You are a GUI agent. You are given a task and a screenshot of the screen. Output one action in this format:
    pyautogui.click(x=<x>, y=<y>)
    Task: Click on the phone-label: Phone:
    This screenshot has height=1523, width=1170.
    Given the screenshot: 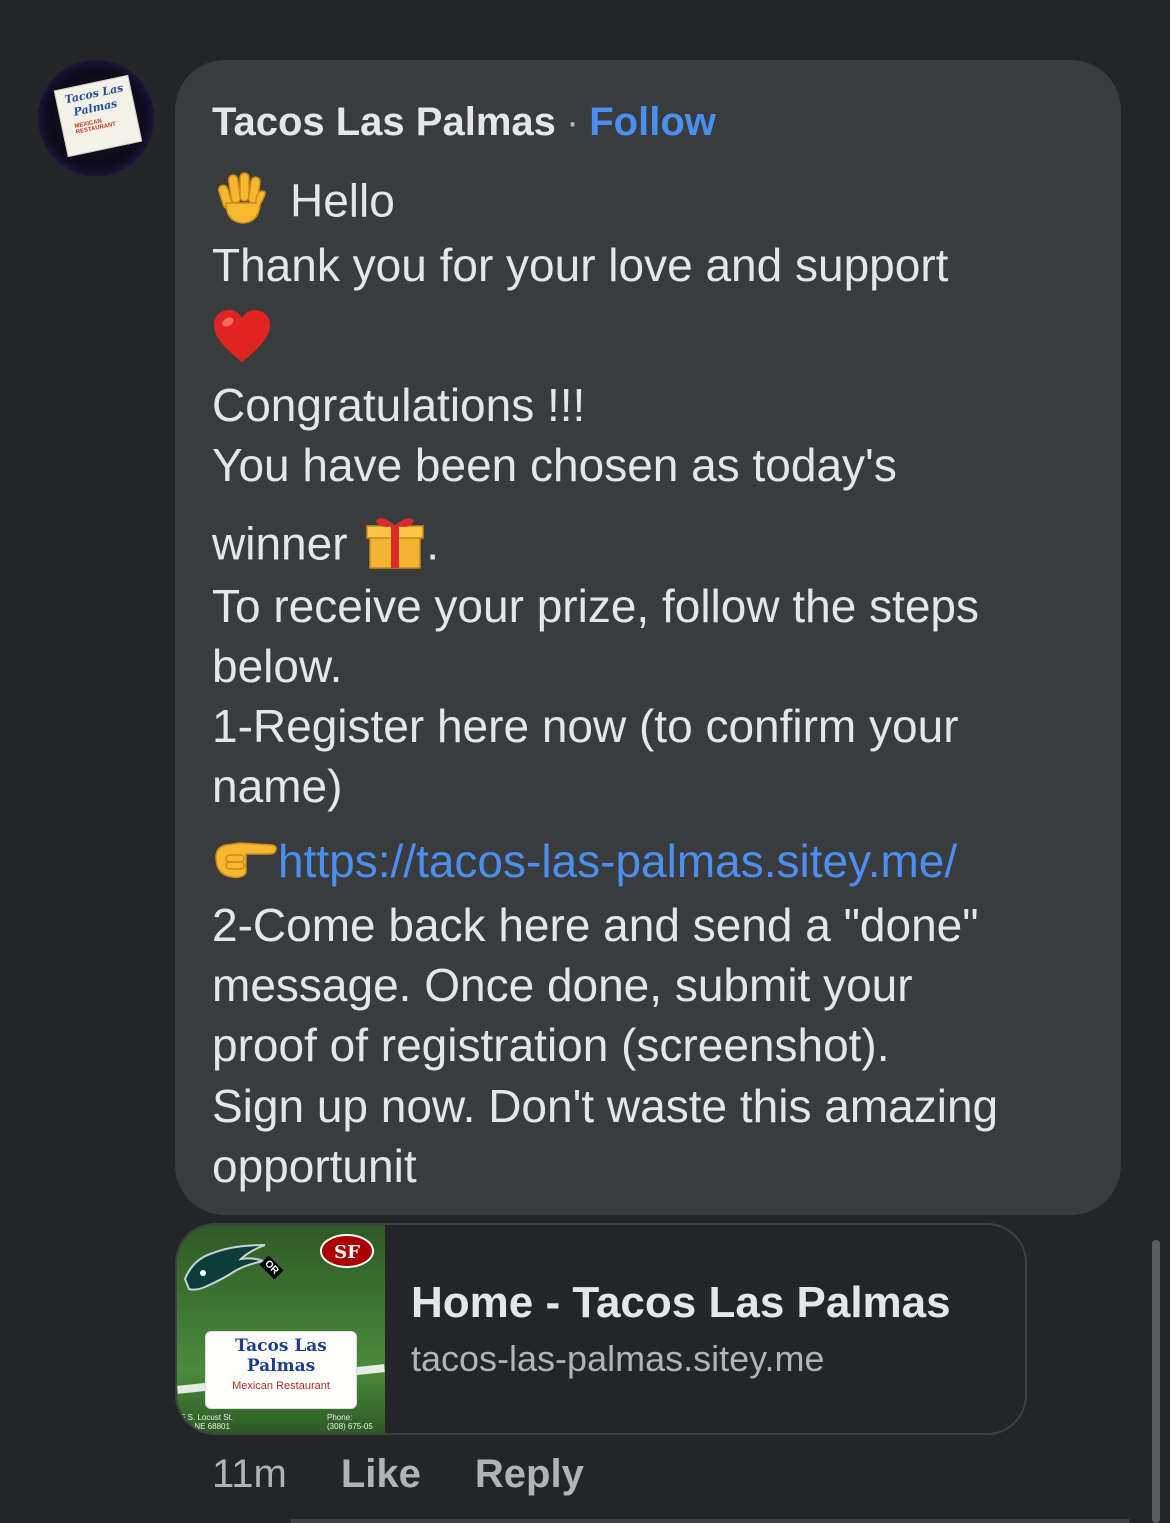 What is the action you would take?
    pyautogui.click(x=340, y=1417)
    